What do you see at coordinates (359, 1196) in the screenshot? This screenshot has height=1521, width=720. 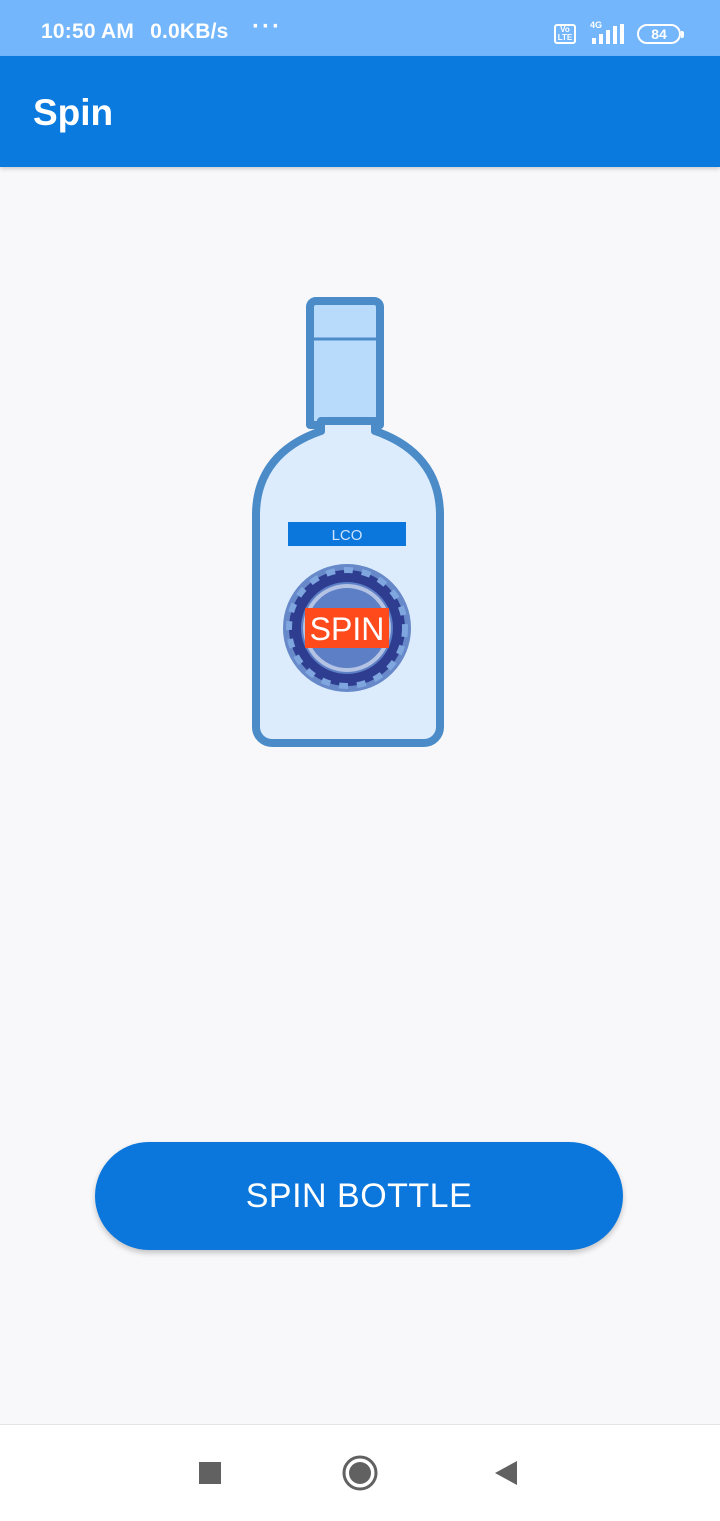 I see `spin-bottle-button: SPIN BOTTLE` at bounding box center [359, 1196].